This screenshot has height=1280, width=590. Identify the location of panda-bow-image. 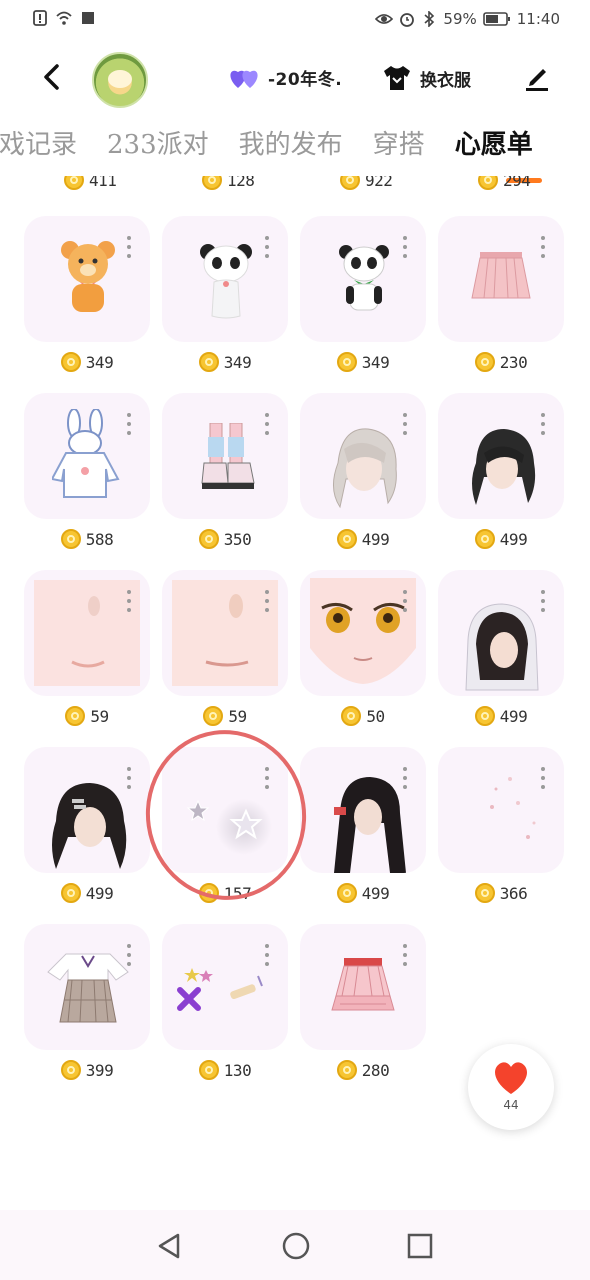
(364, 278).